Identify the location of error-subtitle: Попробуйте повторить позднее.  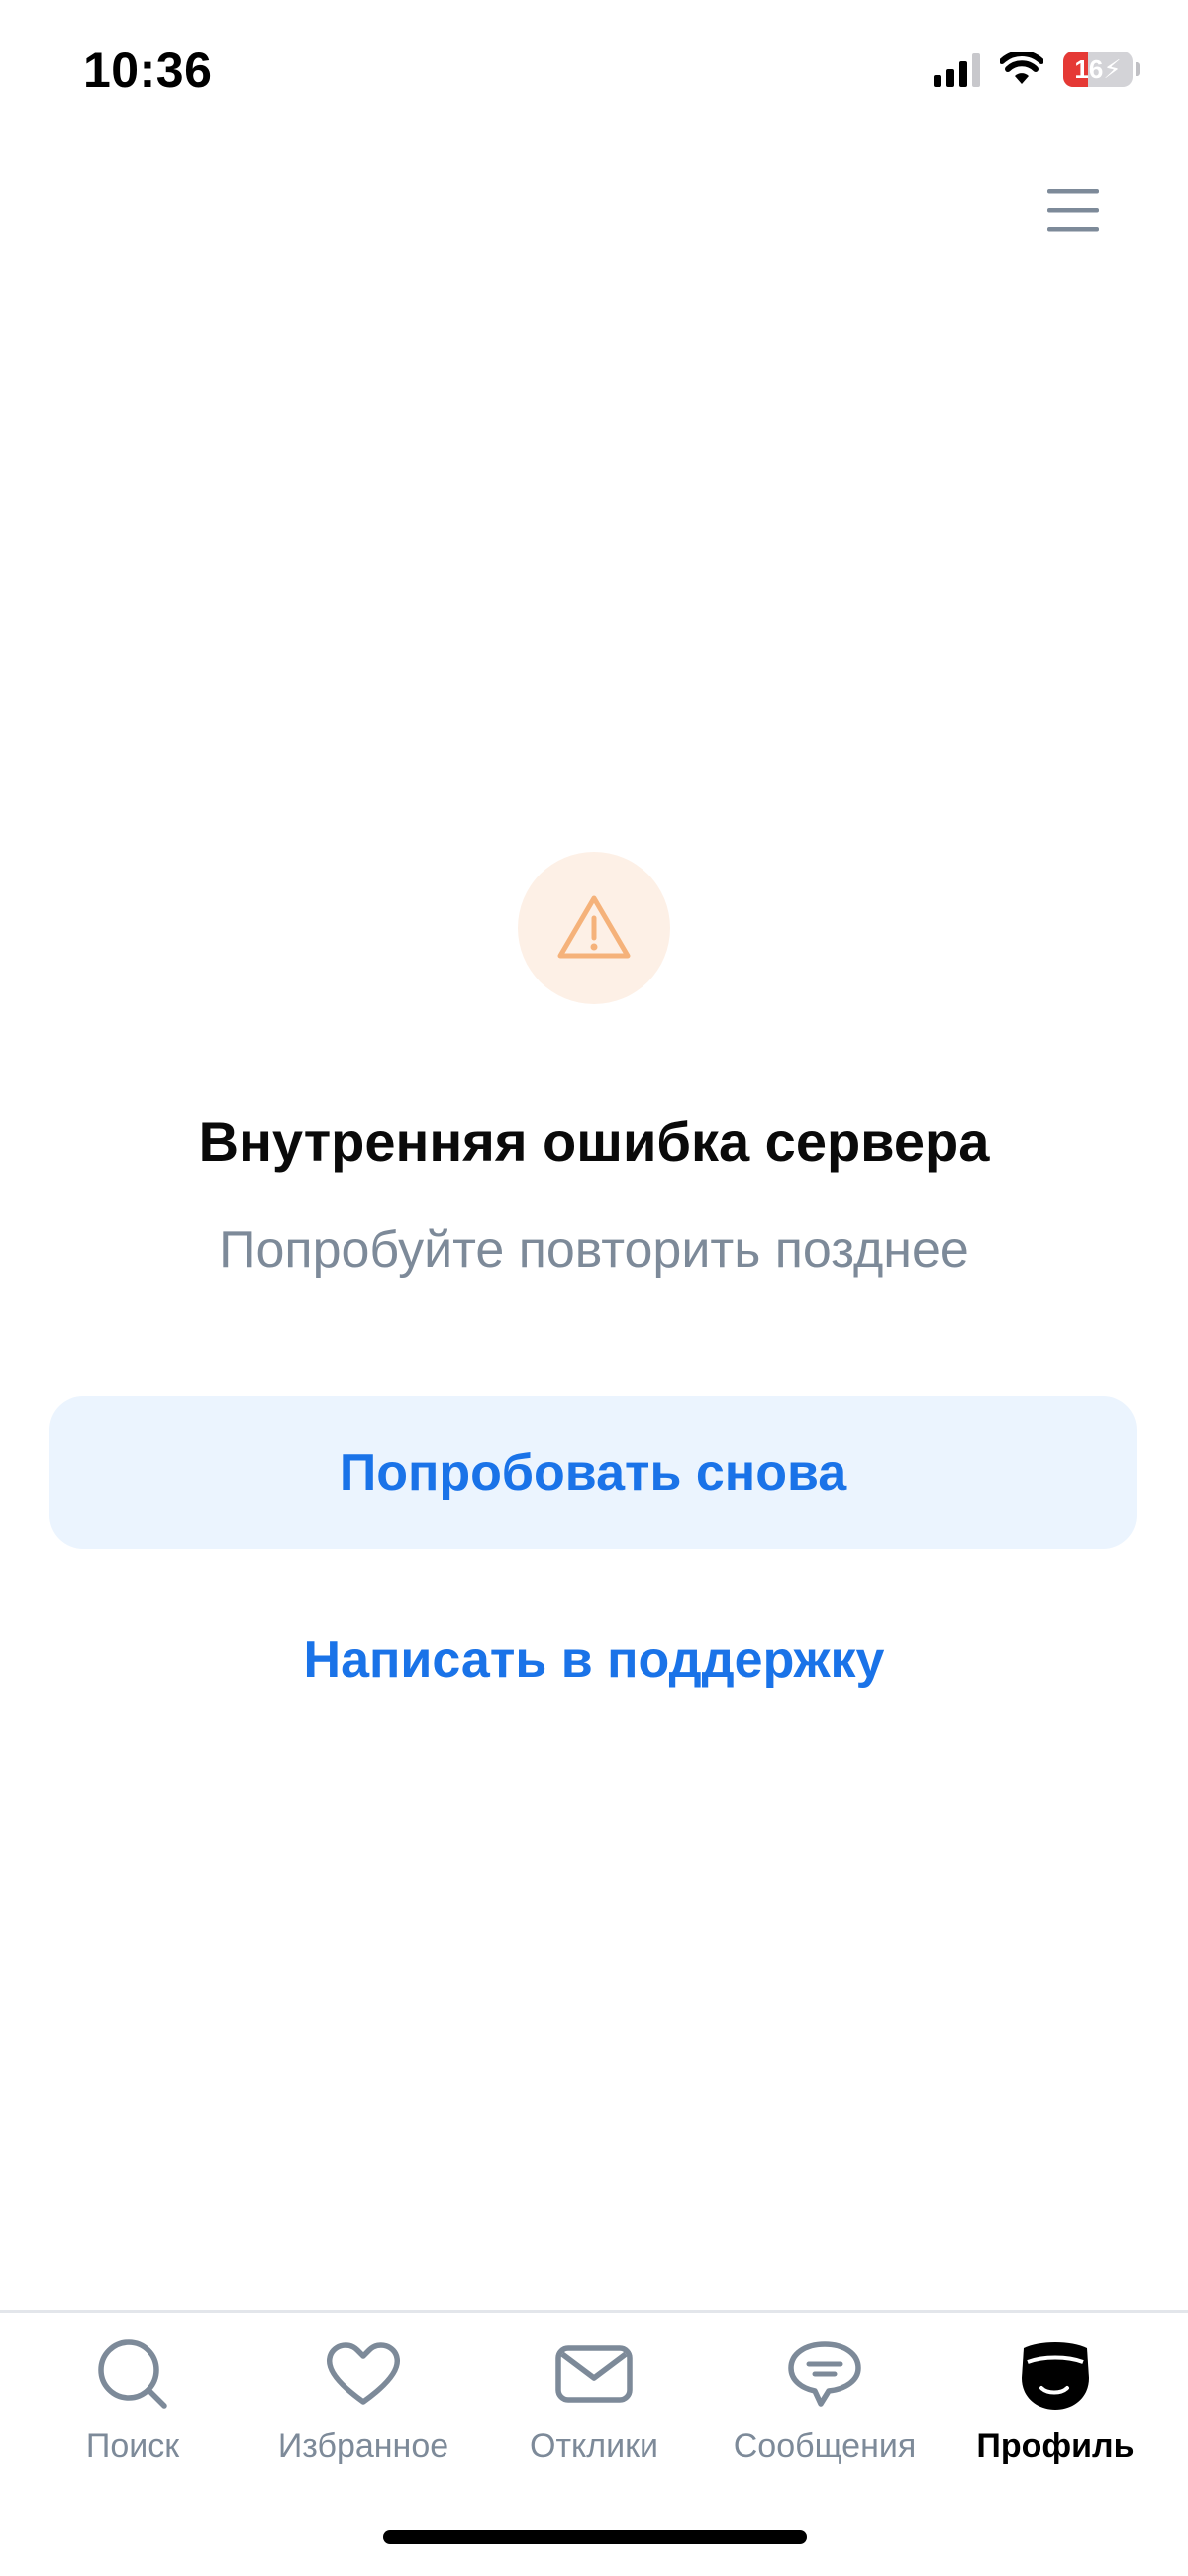
(594, 1250).